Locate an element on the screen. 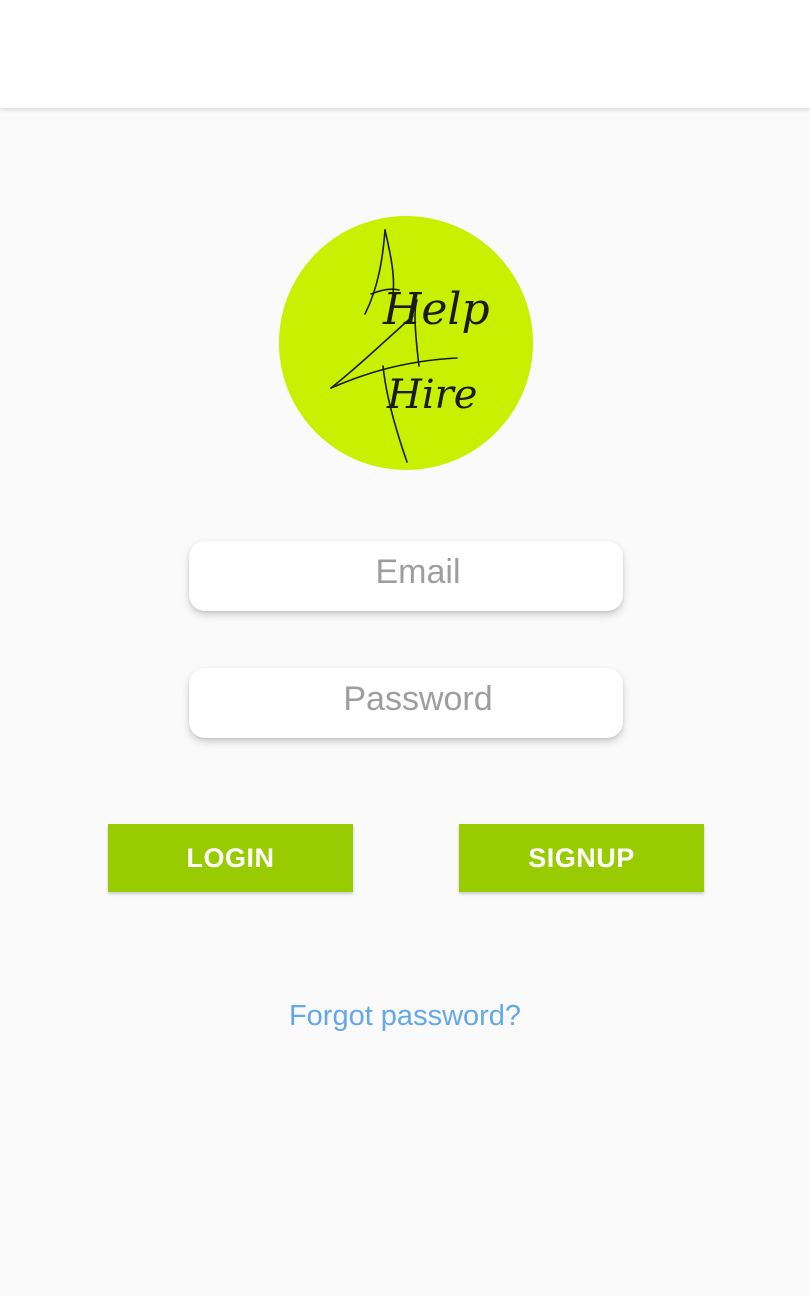 Image resolution: width=810 pixels, height=1296 pixels. forgot-password-link: Forgot password? is located at coordinates (405, 1016).